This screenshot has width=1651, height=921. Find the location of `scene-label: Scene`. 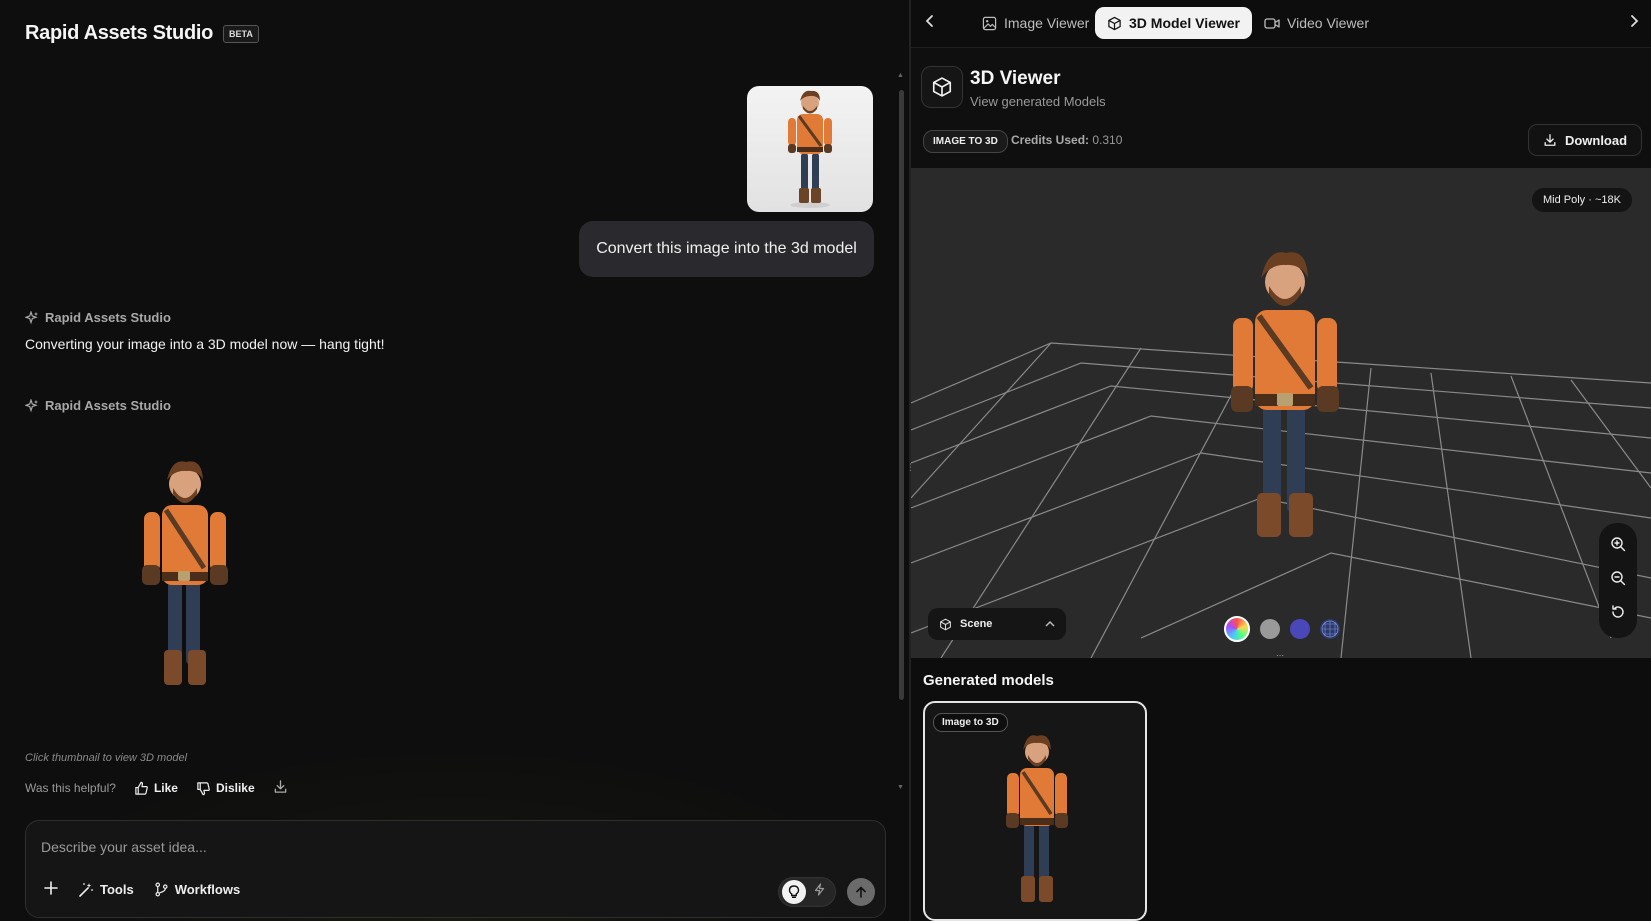

scene-label: Scene is located at coordinates (976, 624).